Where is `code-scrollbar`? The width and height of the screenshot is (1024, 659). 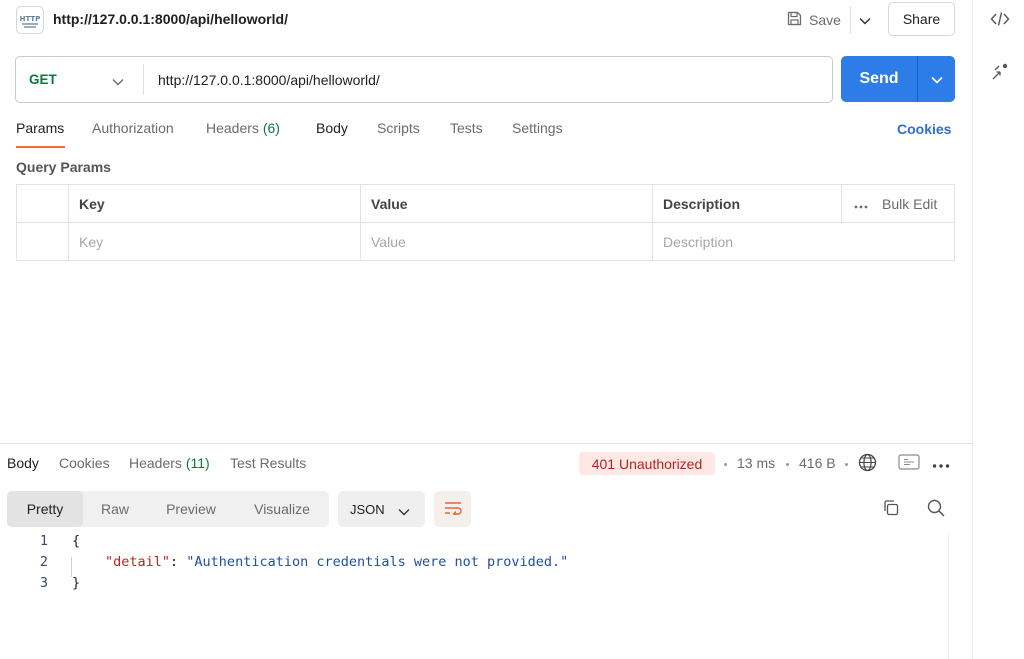 code-scrollbar is located at coordinates (960, 596).